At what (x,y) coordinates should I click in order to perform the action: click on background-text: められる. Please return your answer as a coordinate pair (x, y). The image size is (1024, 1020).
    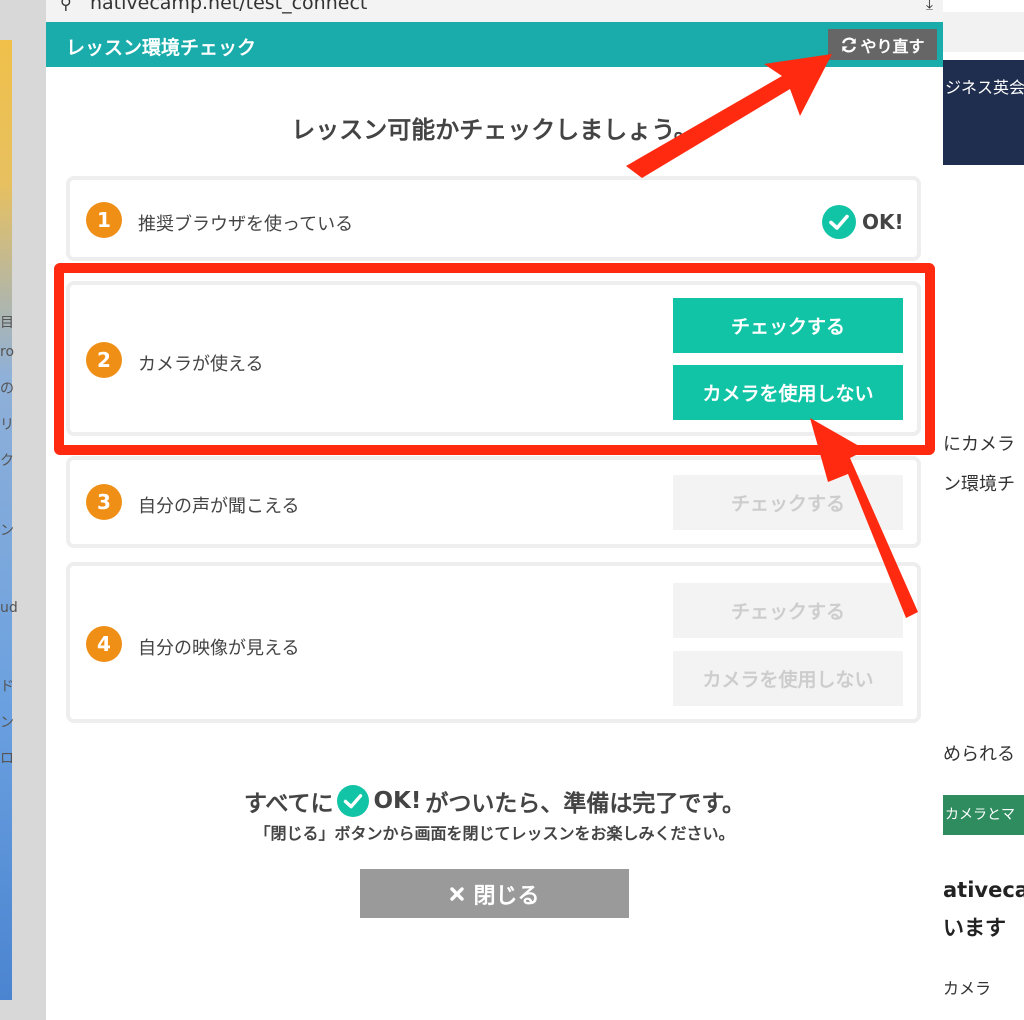
    Looking at the image, I should click on (979, 754).